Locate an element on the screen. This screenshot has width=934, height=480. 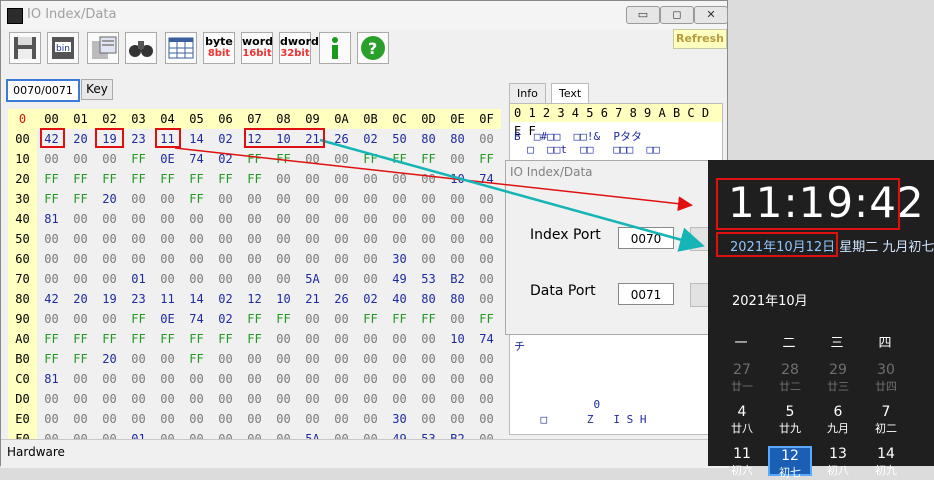
calendar-day: 11 初六 is located at coordinates (742, 462).